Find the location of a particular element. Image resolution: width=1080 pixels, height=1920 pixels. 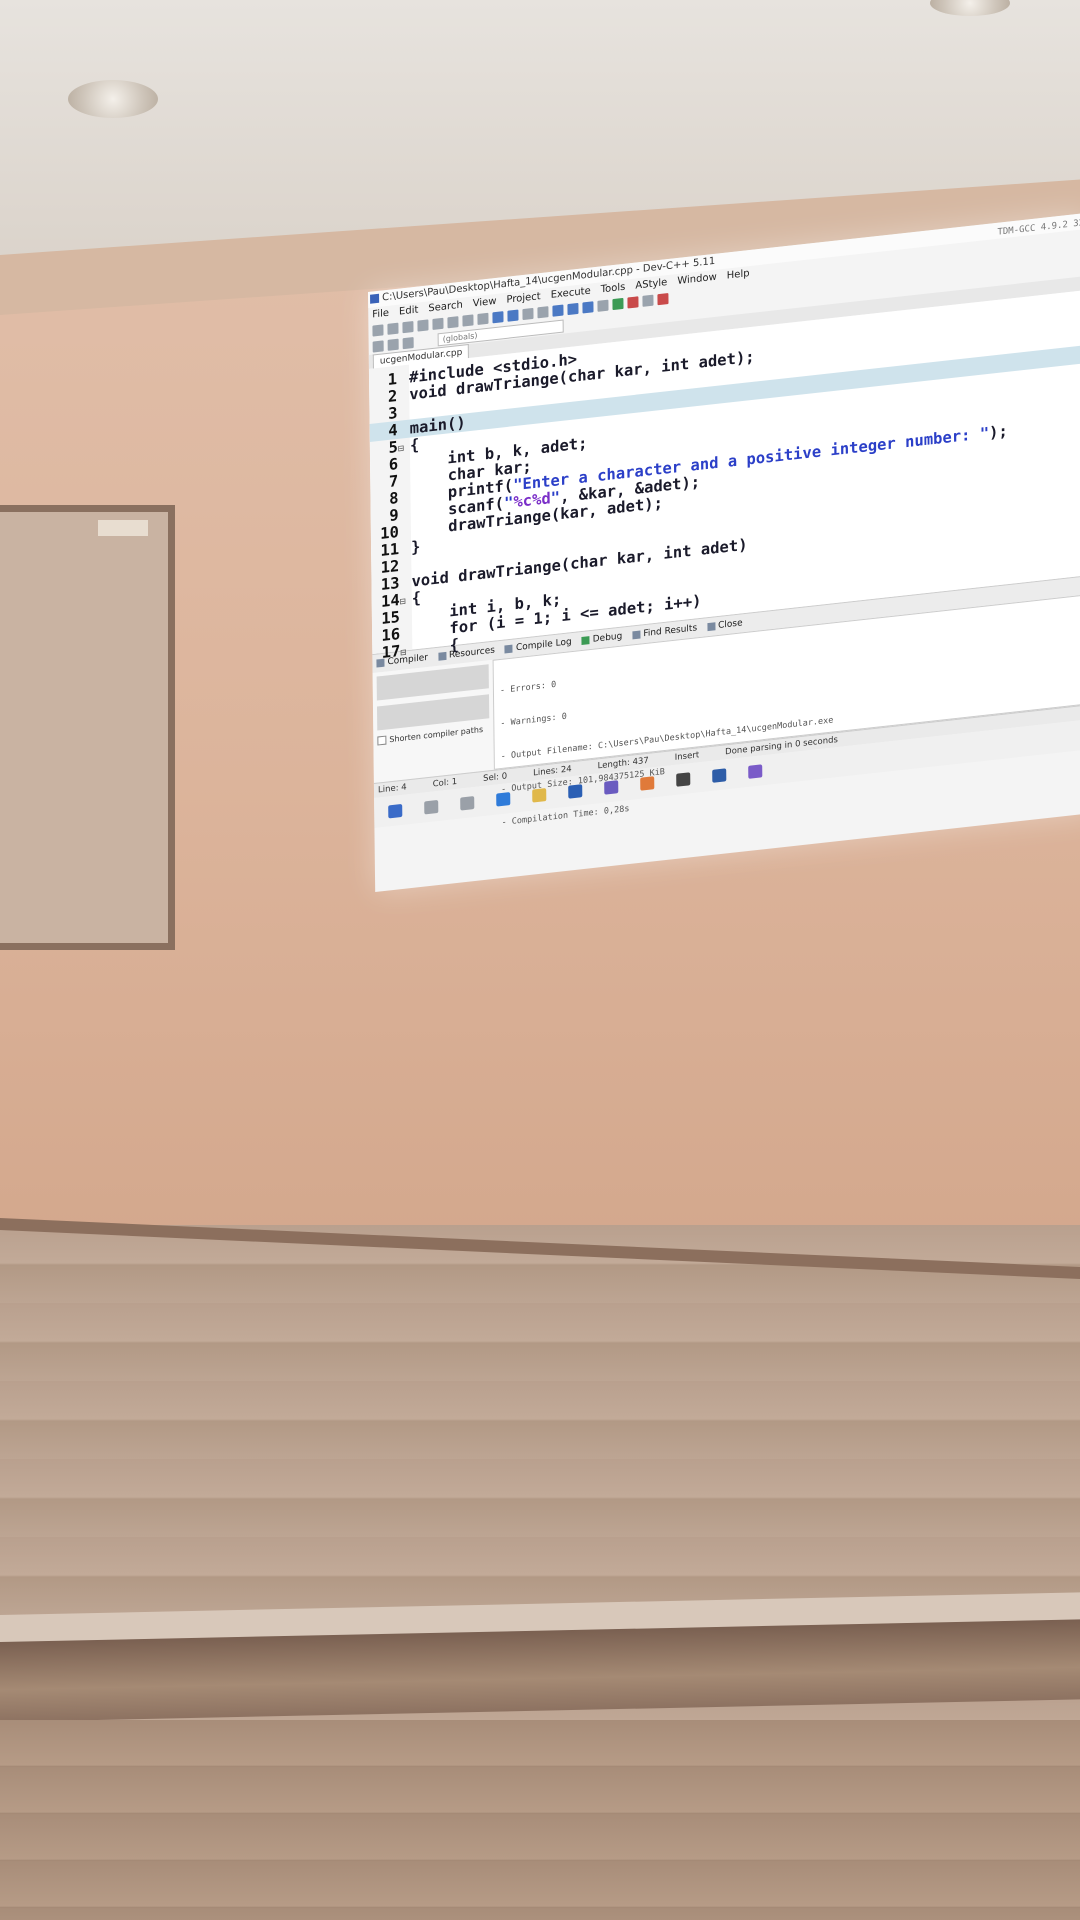

print-icon is located at coordinates (453, 321).